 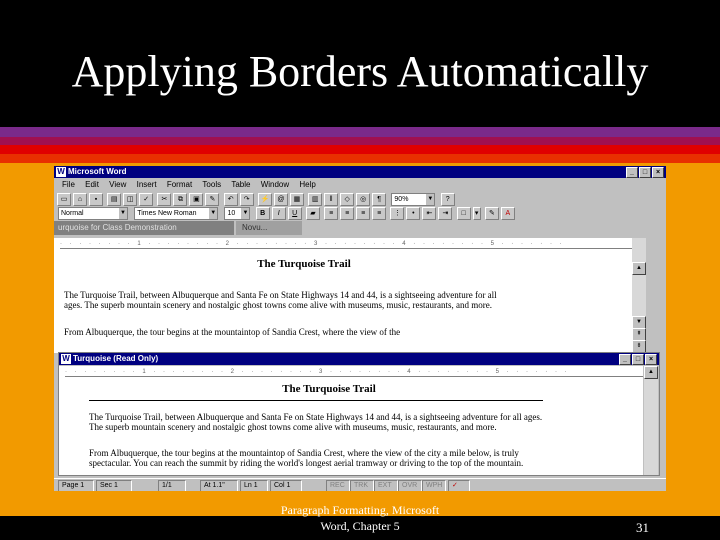 What do you see at coordinates (315, 199) in the screenshot?
I see `excel-icon: ▥` at bounding box center [315, 199].